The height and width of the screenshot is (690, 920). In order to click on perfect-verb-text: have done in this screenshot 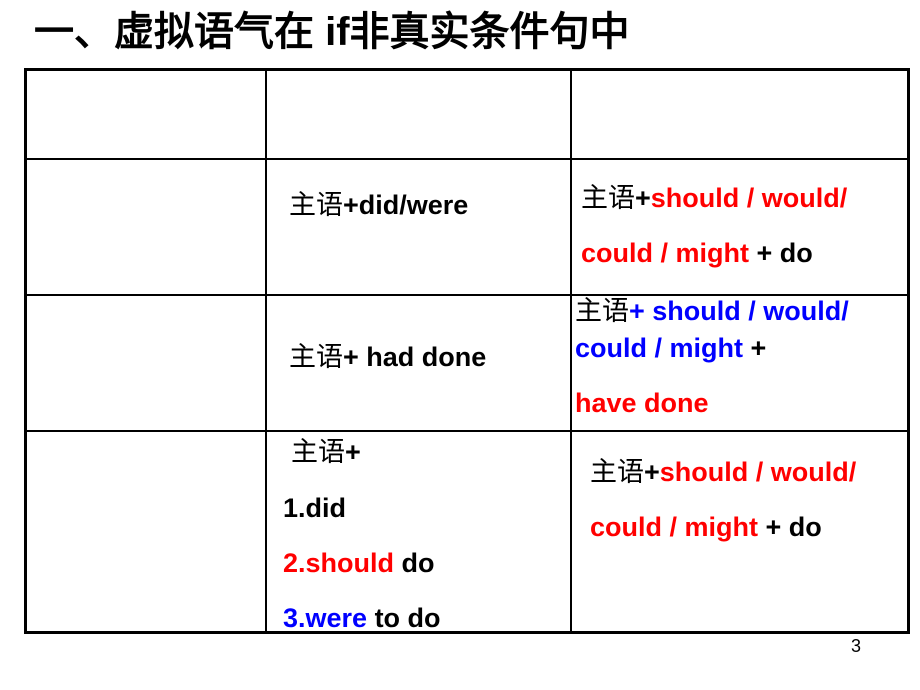, I will do `click(642, 403)`.